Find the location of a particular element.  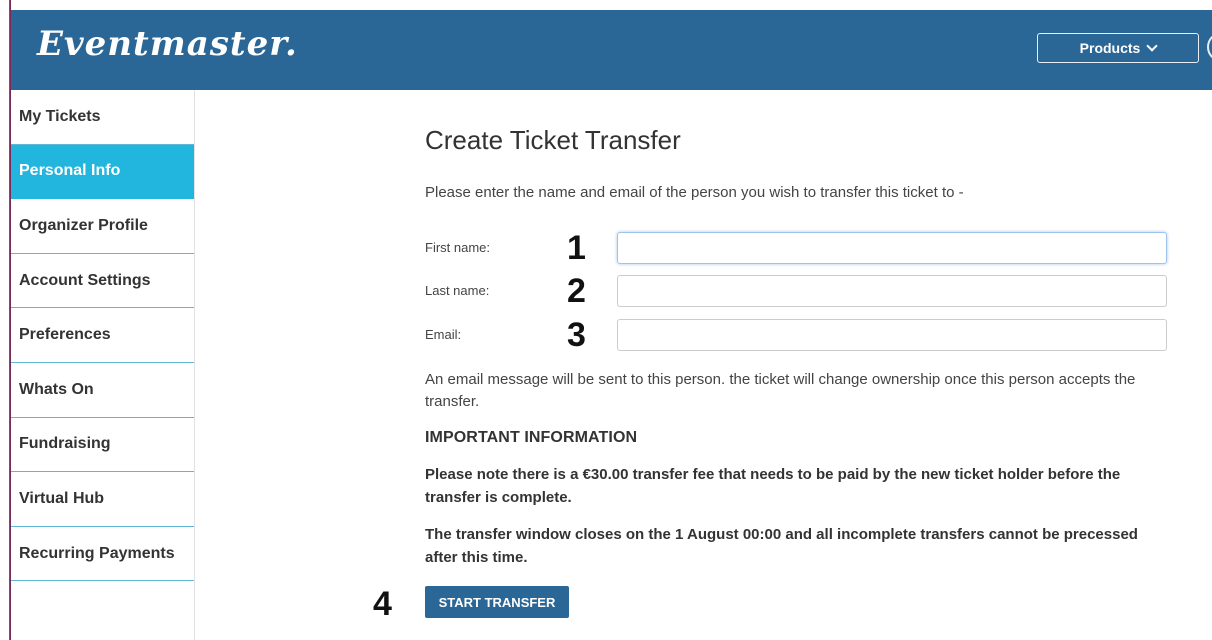

email-row: Email: 3 is located at coordinates (805, 335).